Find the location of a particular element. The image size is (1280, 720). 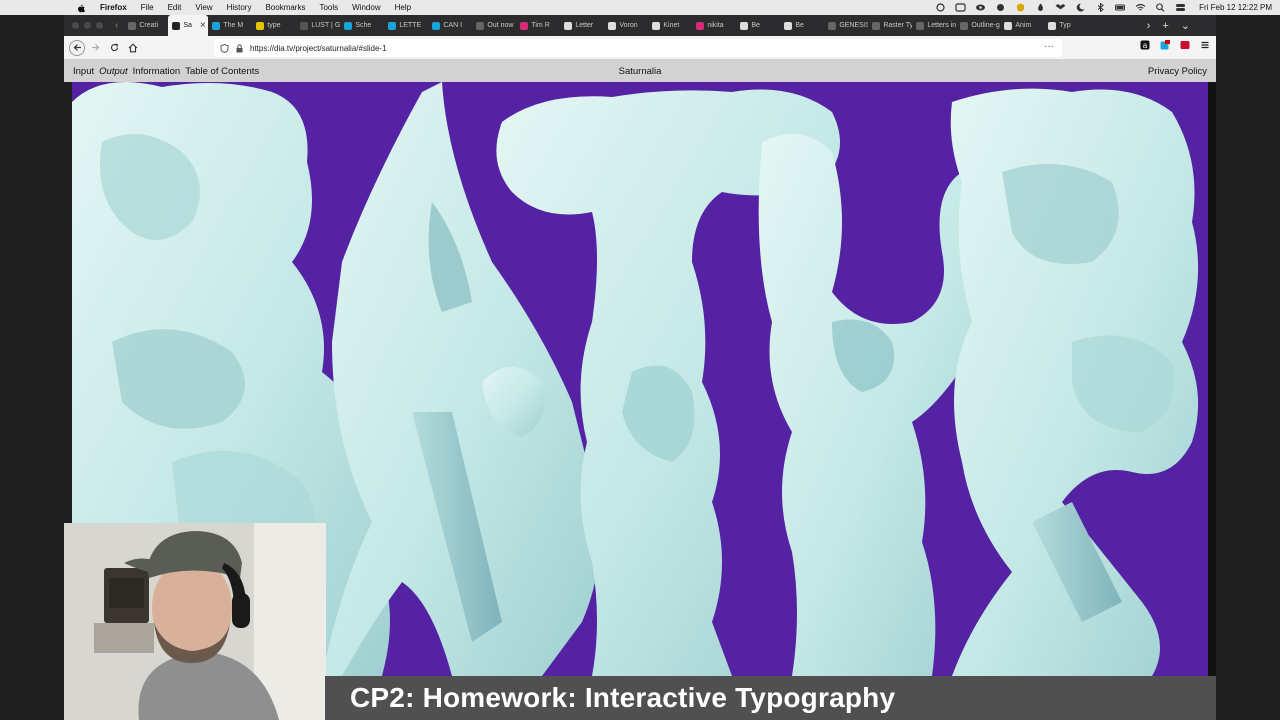

menu-bookmarks: Bookmarks is located at coordinates (285, 7).